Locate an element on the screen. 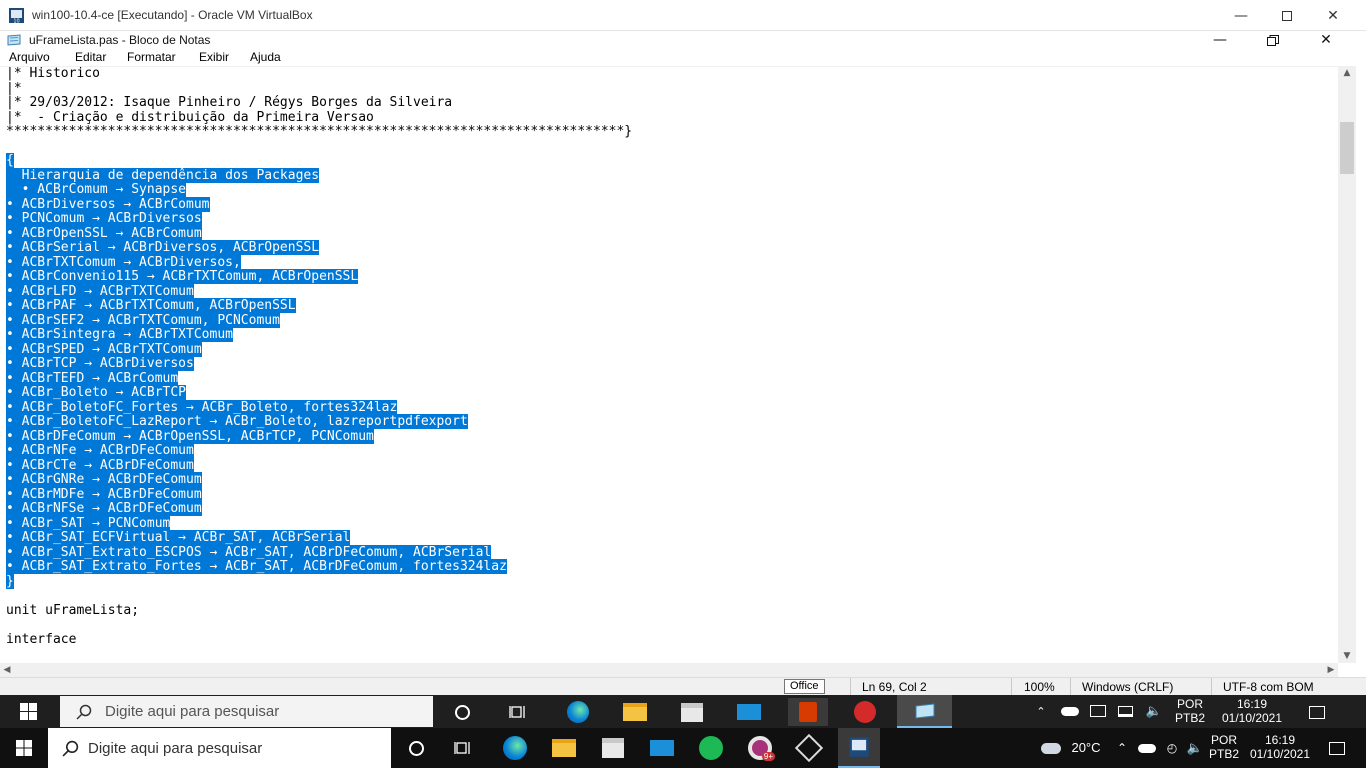 The height and width of the screenshot is (768, 1366). folder-icon is located at coordinates (635, 712).